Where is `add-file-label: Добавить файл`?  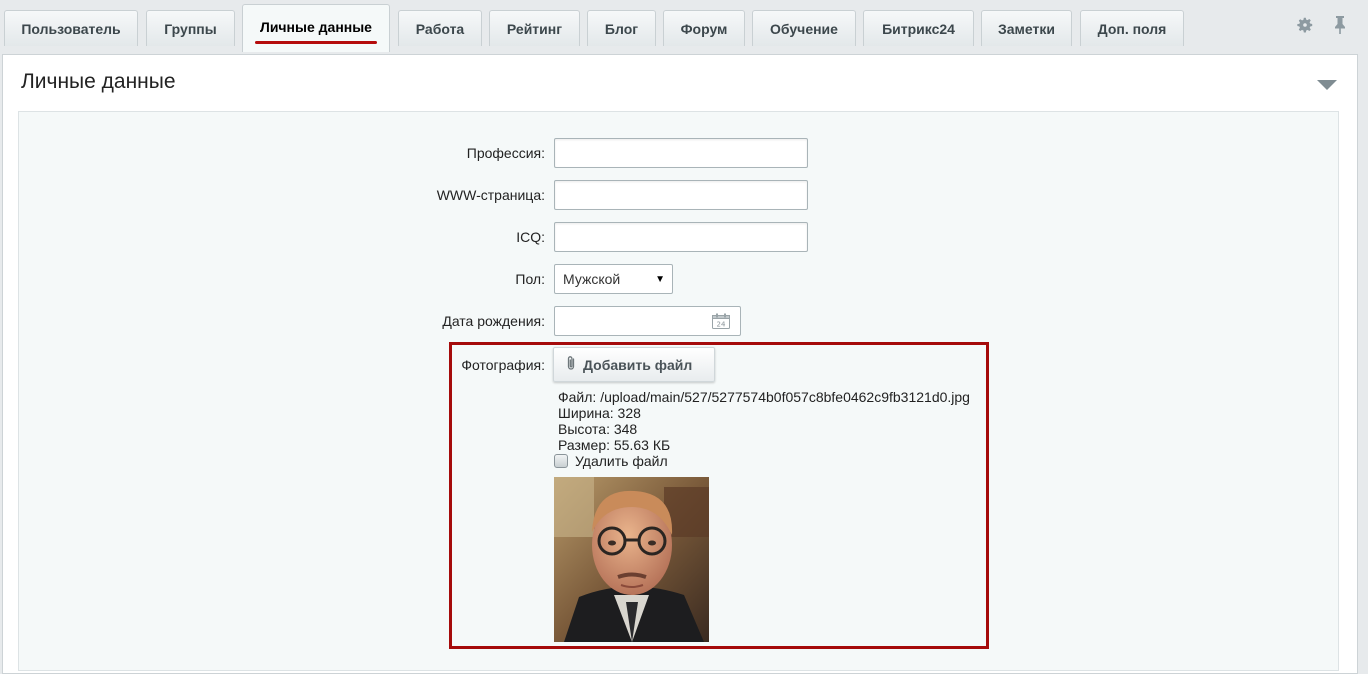
add-file-label: Добавить файл is located at coordinates (638, 364).